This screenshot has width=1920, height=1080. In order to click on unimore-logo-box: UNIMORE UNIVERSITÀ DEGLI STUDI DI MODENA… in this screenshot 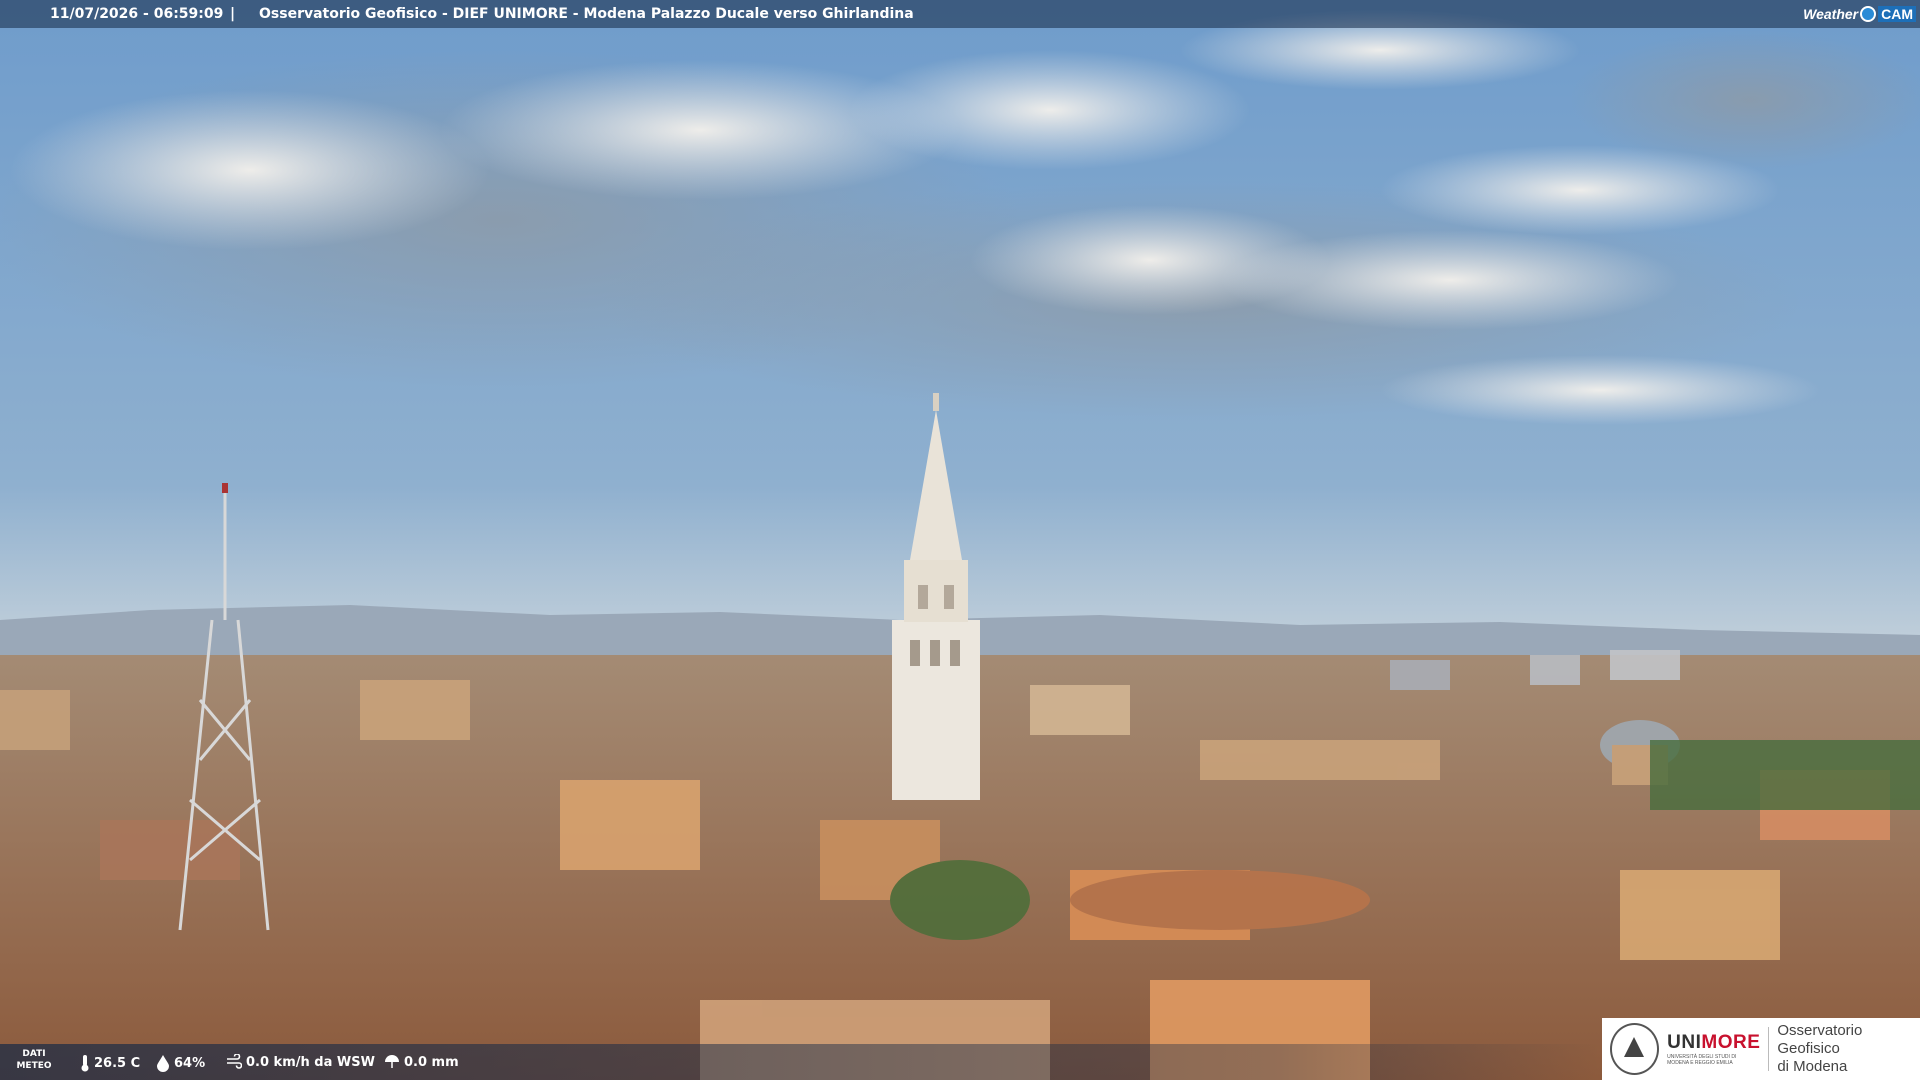, I will do `click(1761, 1049)`.